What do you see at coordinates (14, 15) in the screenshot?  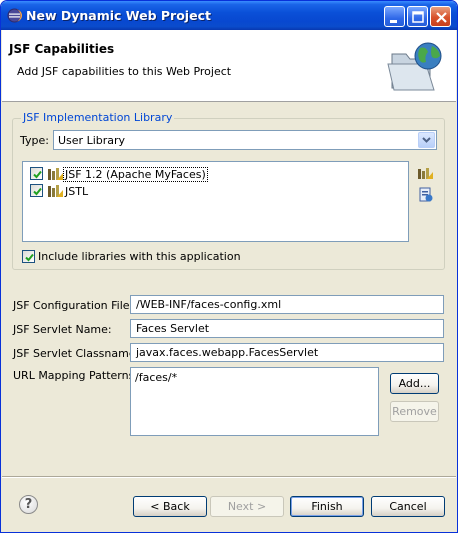 I see `eclipse-icon` at bounding box center [14, 15].